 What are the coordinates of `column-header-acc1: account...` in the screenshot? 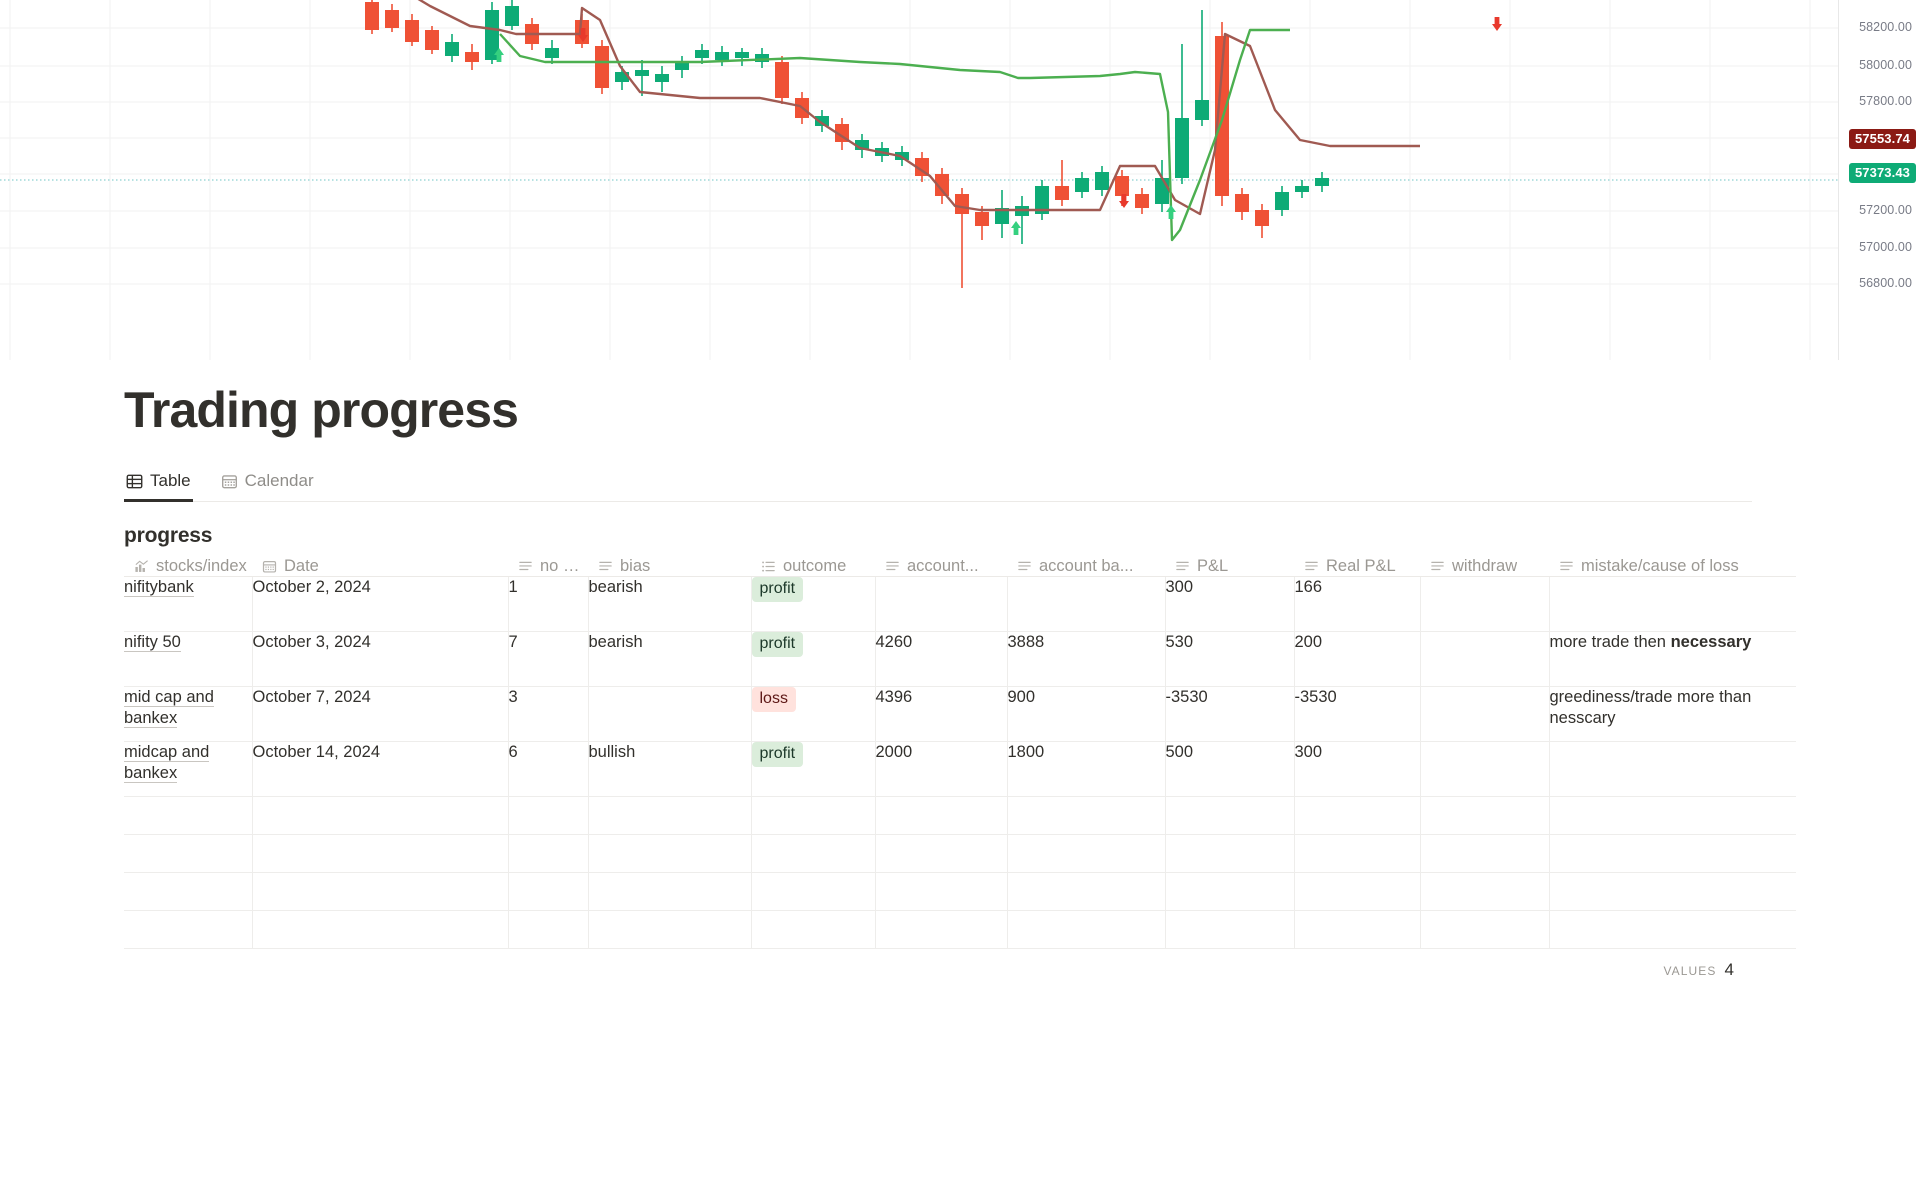 It's located at (941, 566).